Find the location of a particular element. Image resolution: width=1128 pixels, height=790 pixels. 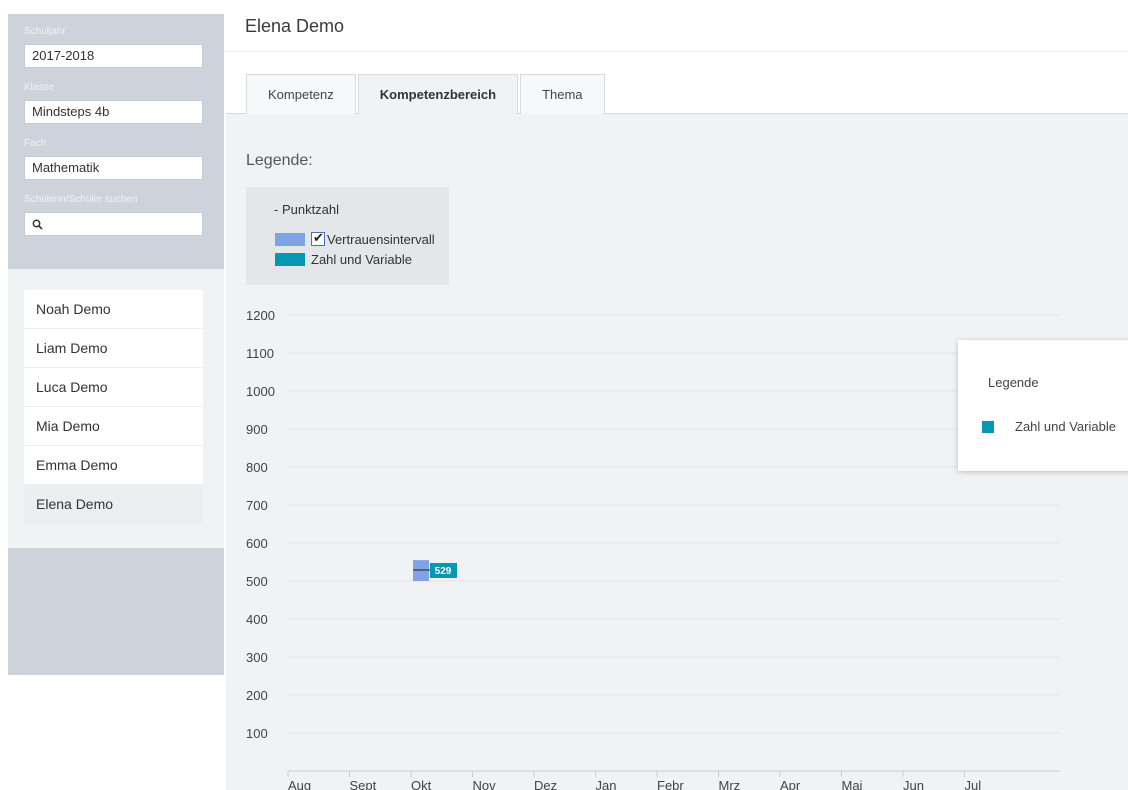

x-tick-label: Sept is located at coordinates (363, 784).